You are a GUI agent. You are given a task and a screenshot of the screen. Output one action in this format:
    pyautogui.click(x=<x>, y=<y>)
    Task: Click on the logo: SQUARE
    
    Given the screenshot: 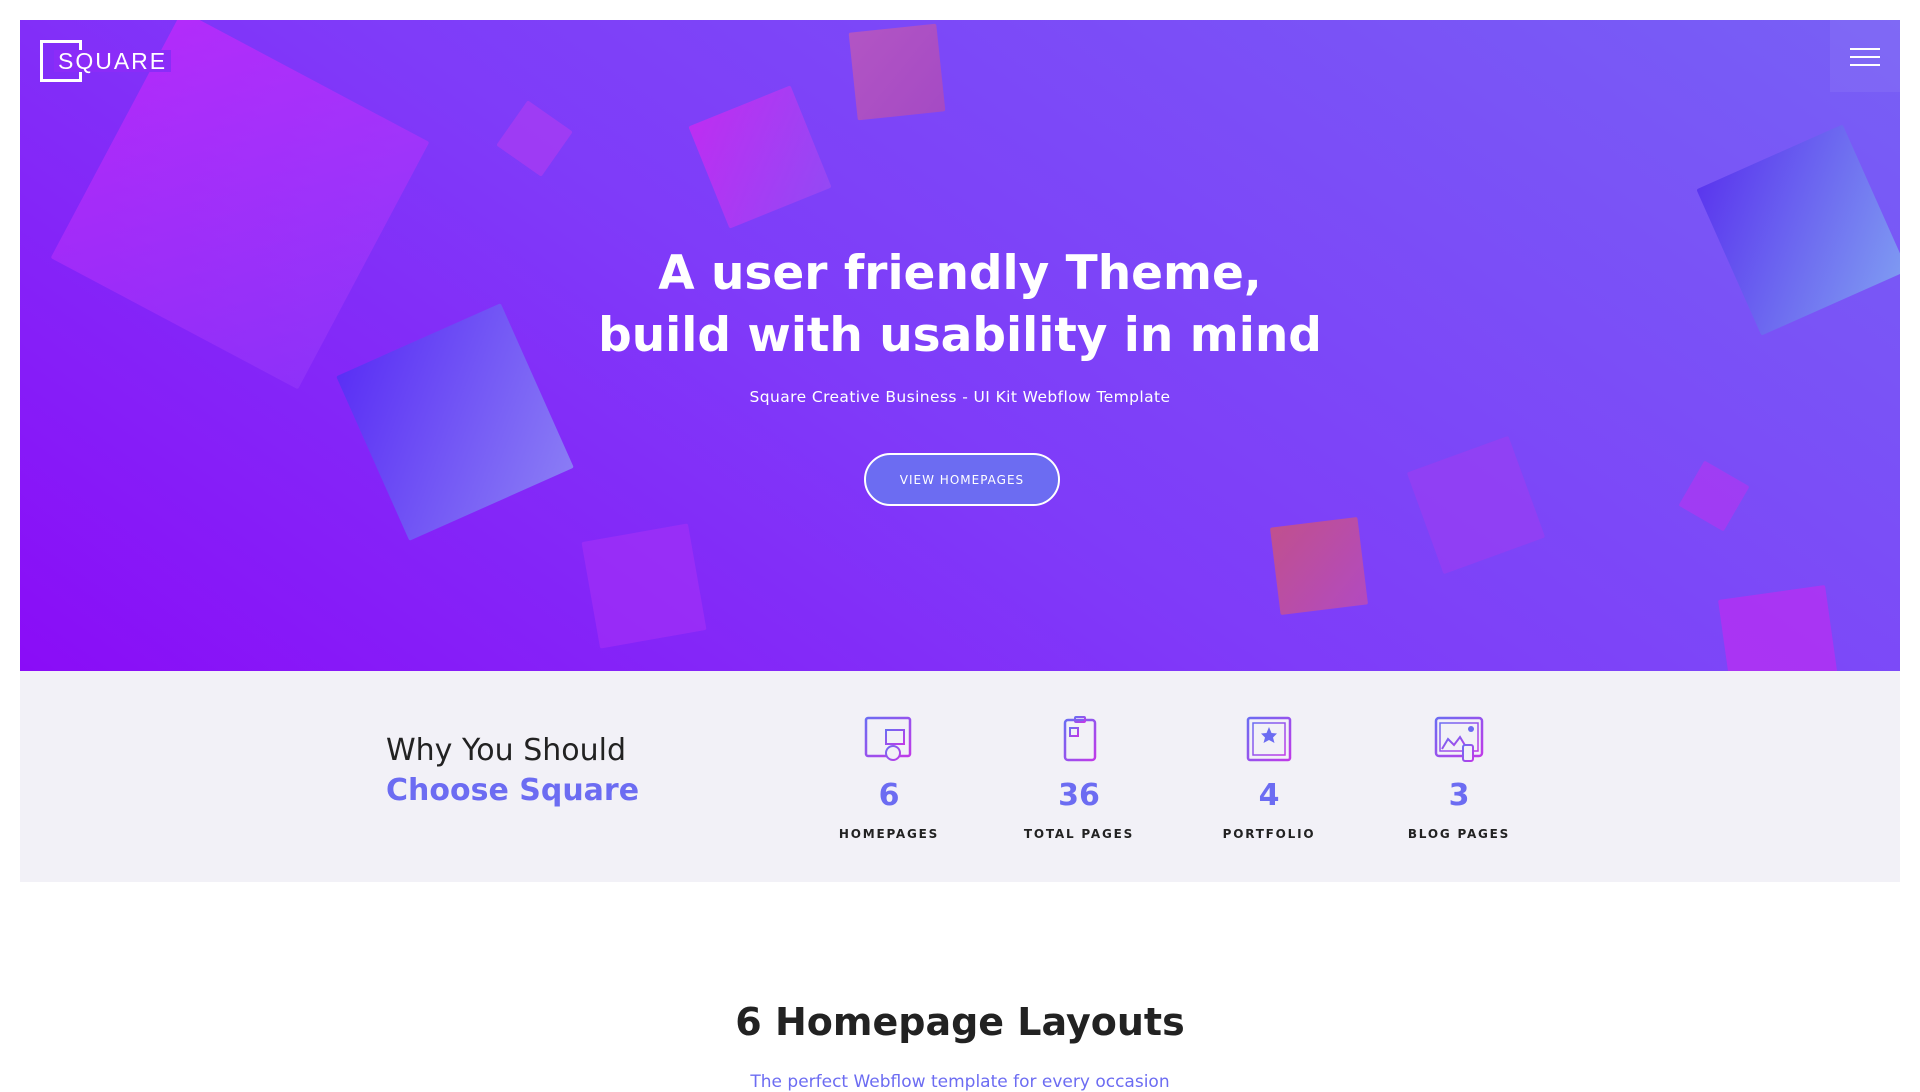 What is the action you would take?
    pyautogui.click(x=111, y=63)
    